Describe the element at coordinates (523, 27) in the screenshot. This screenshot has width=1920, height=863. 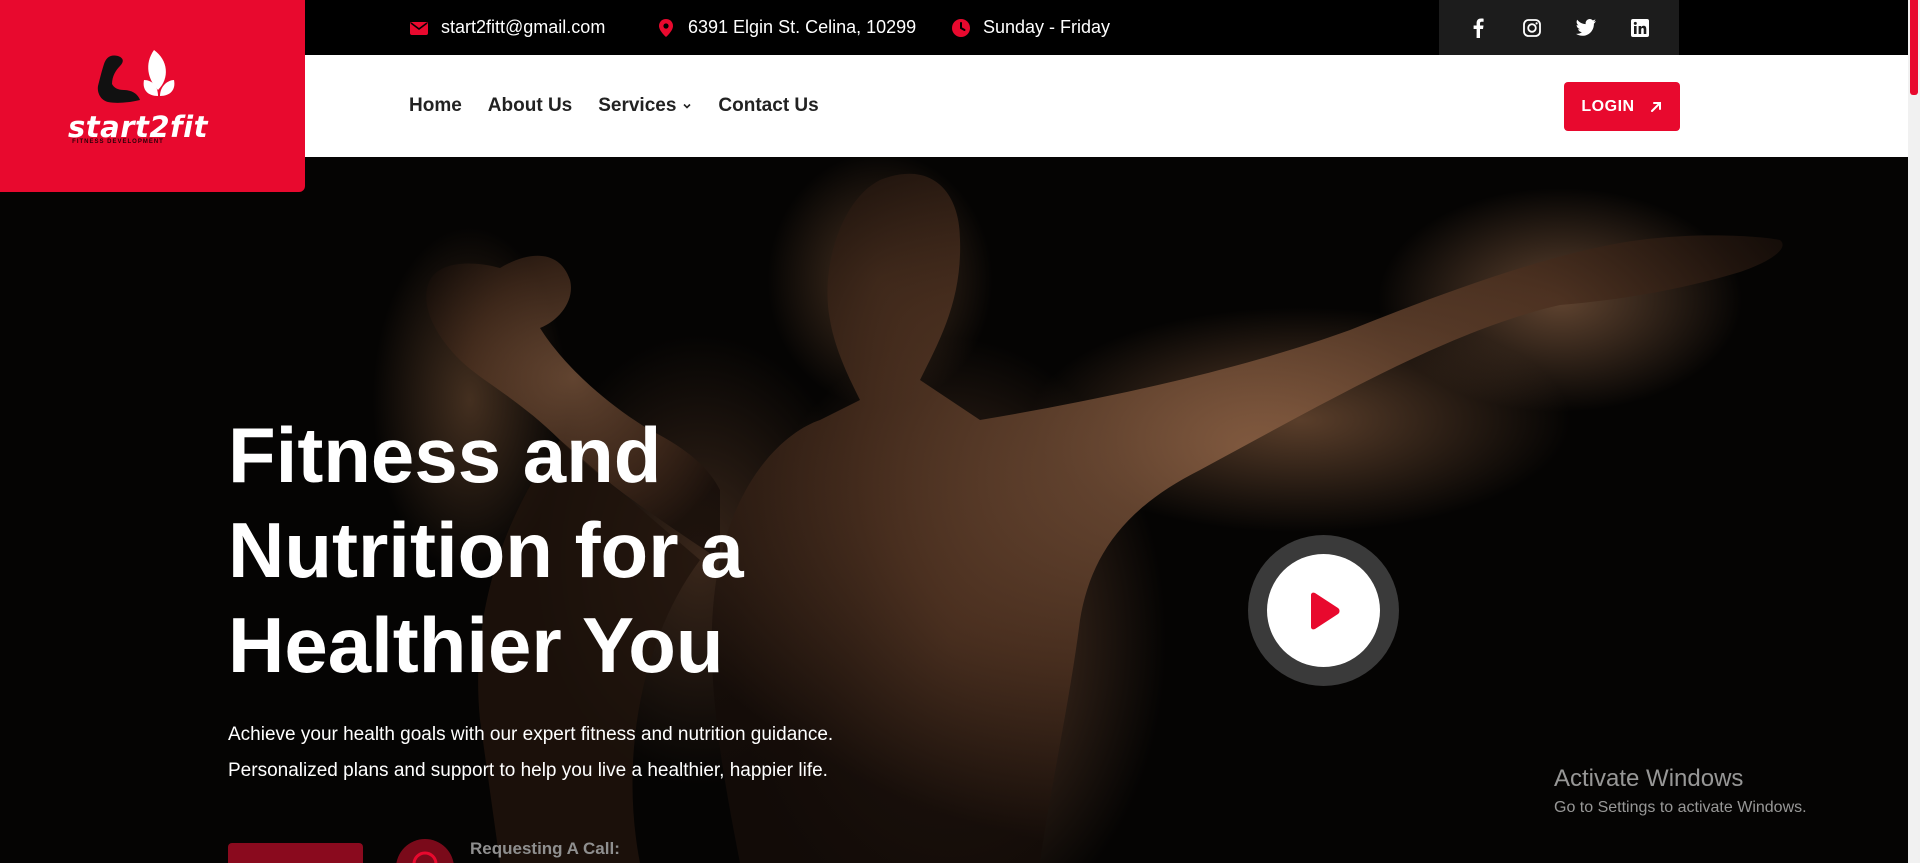
I see `email-text: start2fitt@gmail.com` at that location.